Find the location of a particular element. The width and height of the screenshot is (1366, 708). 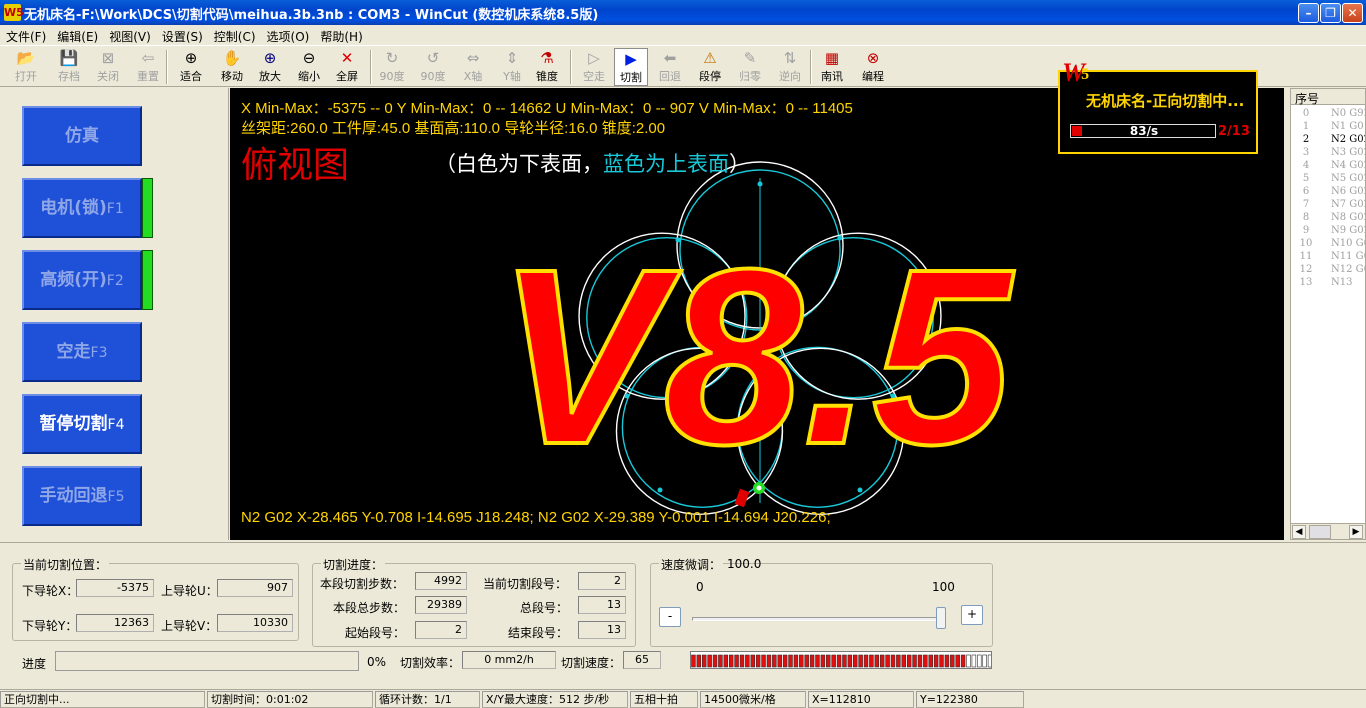

program-button: ⊗ 编程 is located at coordinates (873, 67).